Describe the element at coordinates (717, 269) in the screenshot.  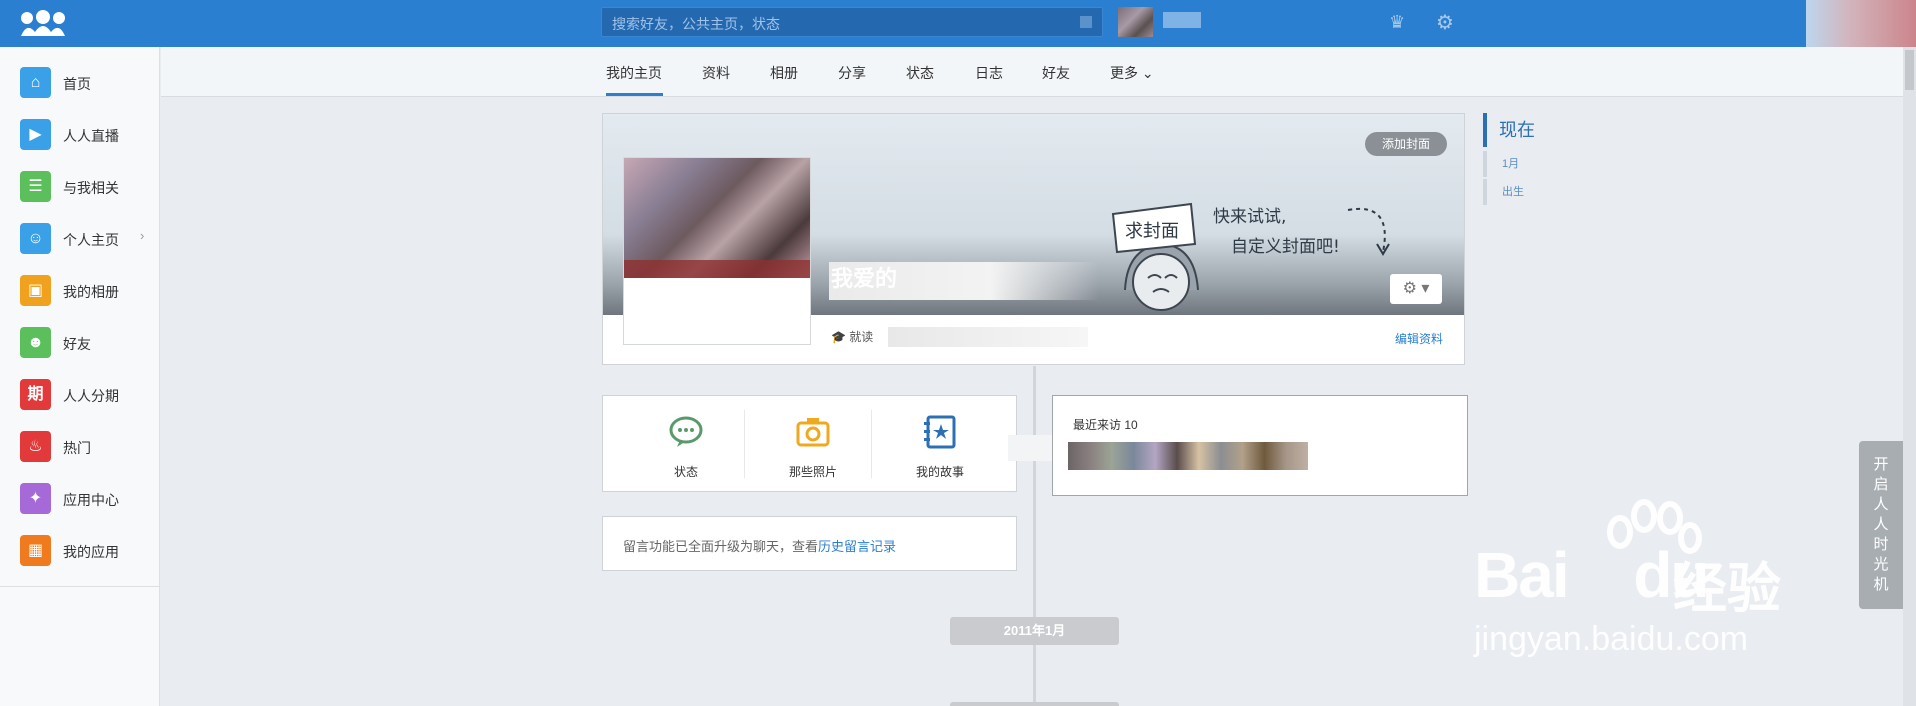
I see `profile-image-band` at that location.